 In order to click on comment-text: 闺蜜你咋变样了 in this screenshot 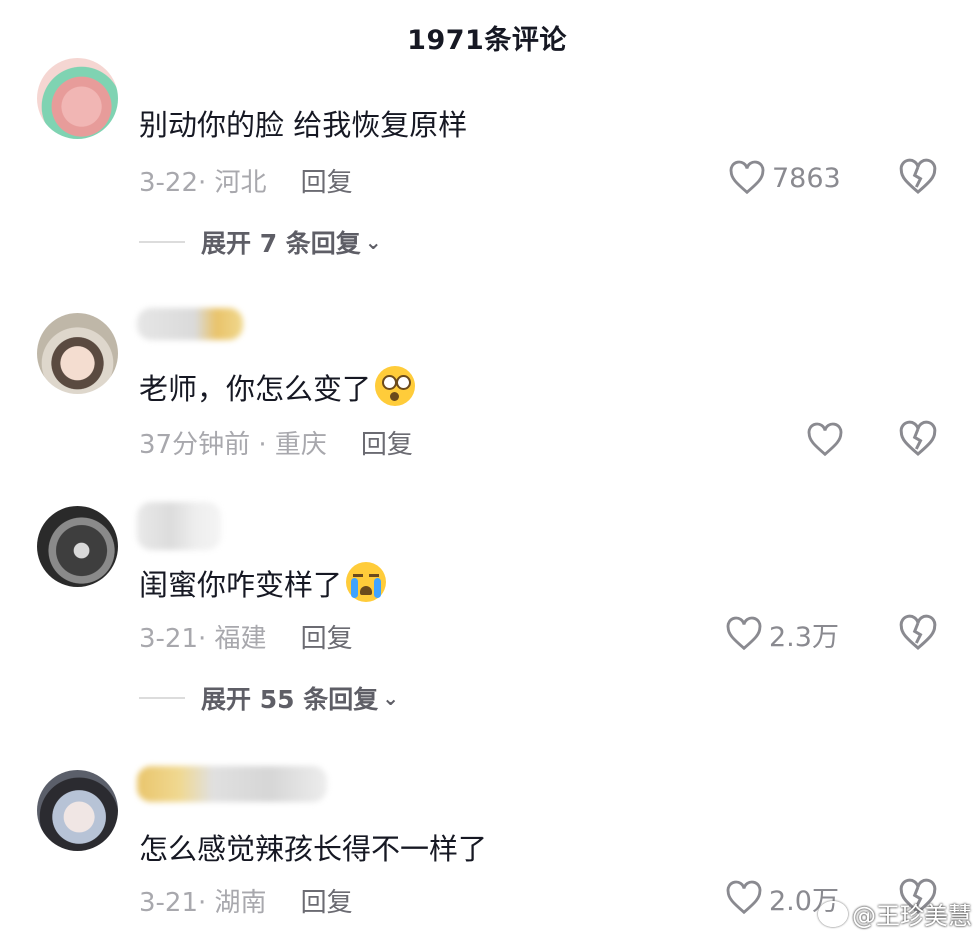, I will do `click(263, 583)`.